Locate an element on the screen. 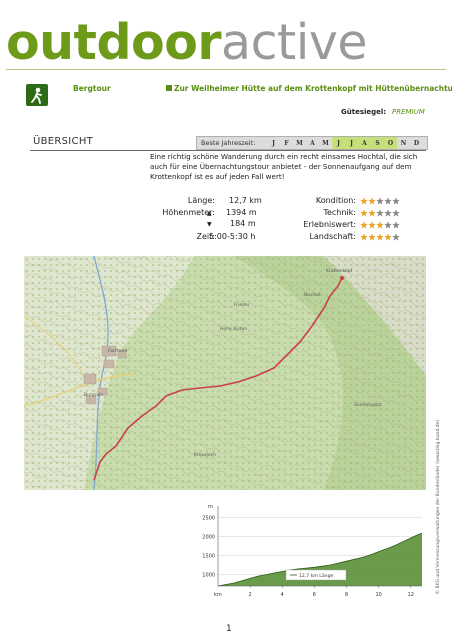 The width and height of the screenshot is (452, 640). y-axis-unit: m is located at coordinates (210, 507).